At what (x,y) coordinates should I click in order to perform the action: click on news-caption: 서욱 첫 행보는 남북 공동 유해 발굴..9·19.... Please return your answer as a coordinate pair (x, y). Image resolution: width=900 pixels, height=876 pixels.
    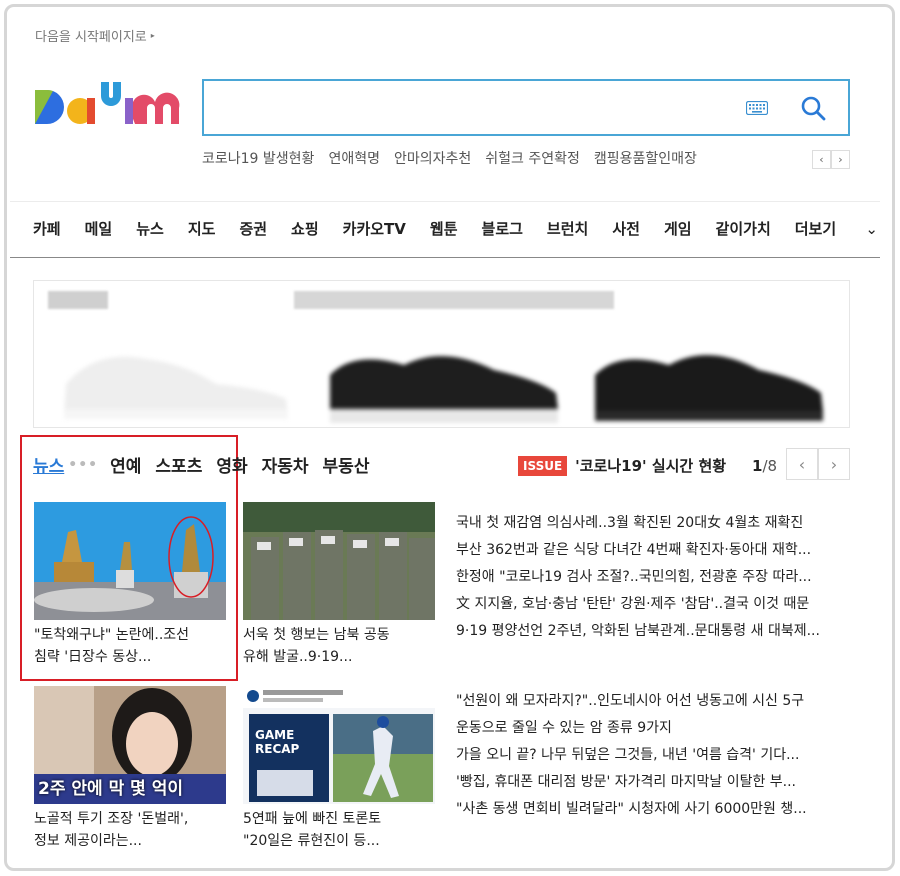
    Looking at the image, I should click on (339, 646).